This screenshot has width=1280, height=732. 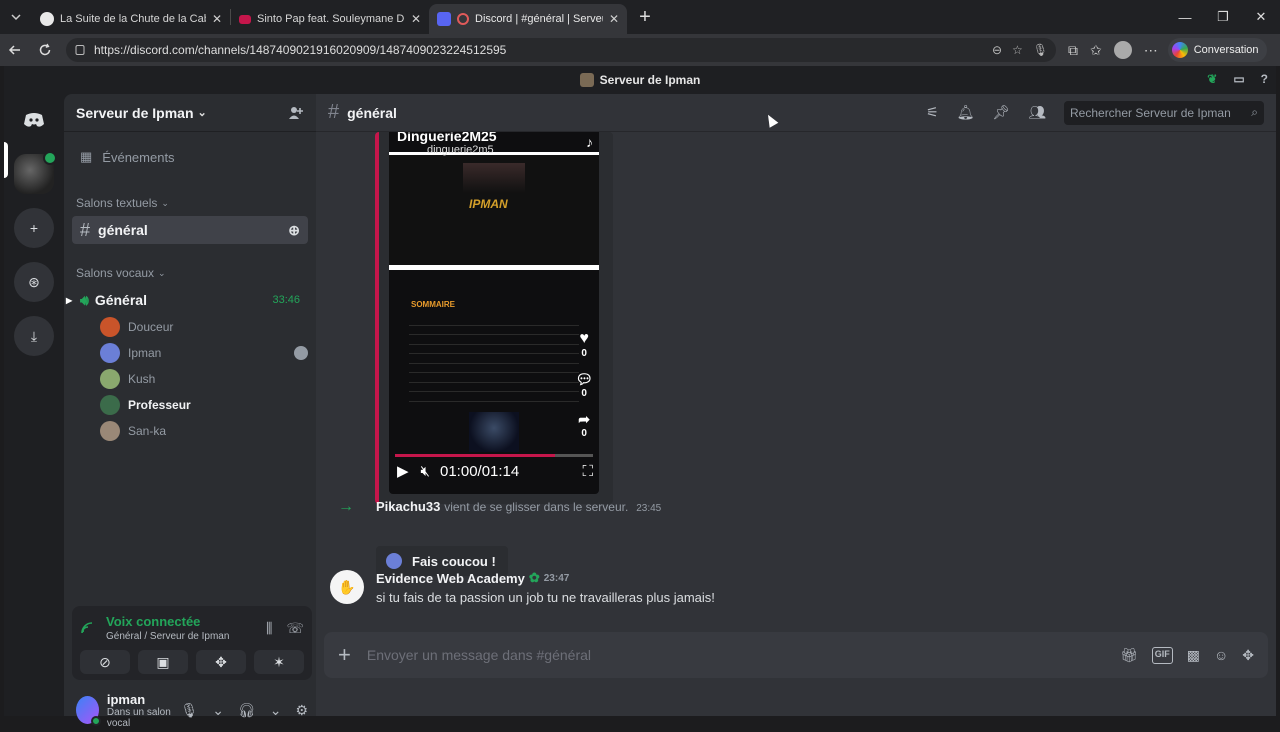 What do you see at coordinates (294, 230) in the screenshot?
I see `invite-icon: ⊕` at bounding box center [294, 230].